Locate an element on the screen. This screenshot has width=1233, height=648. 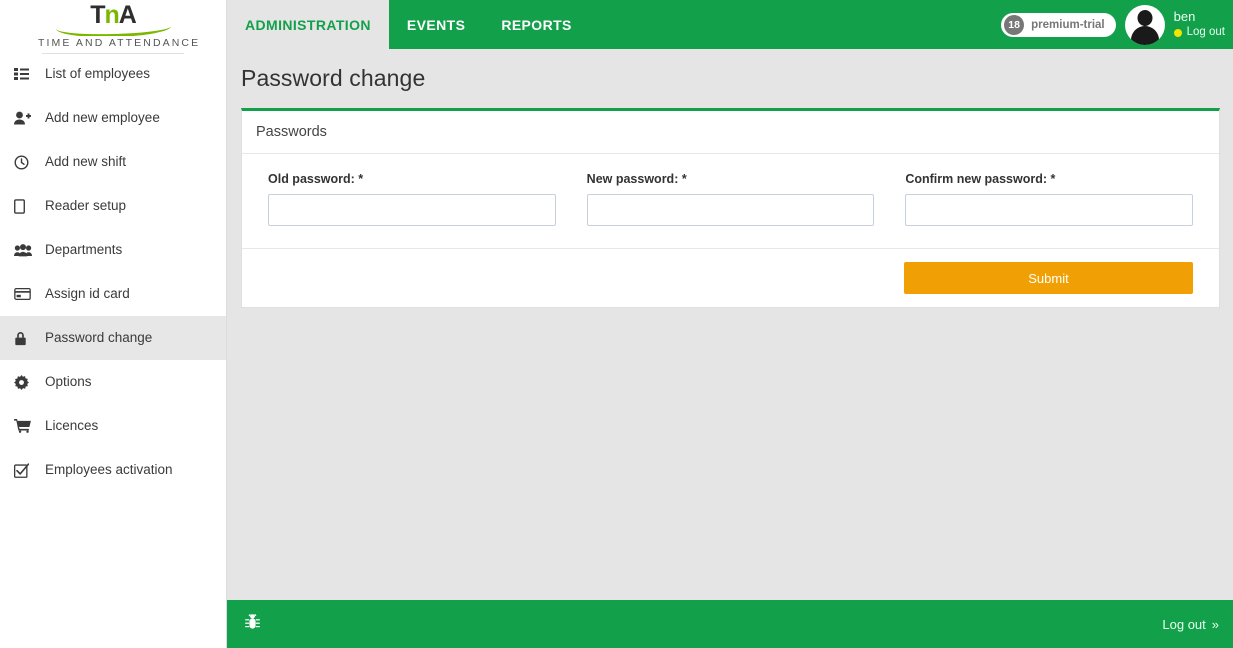
sidebar-item-label: Licences is located at coordinates (72, 426).